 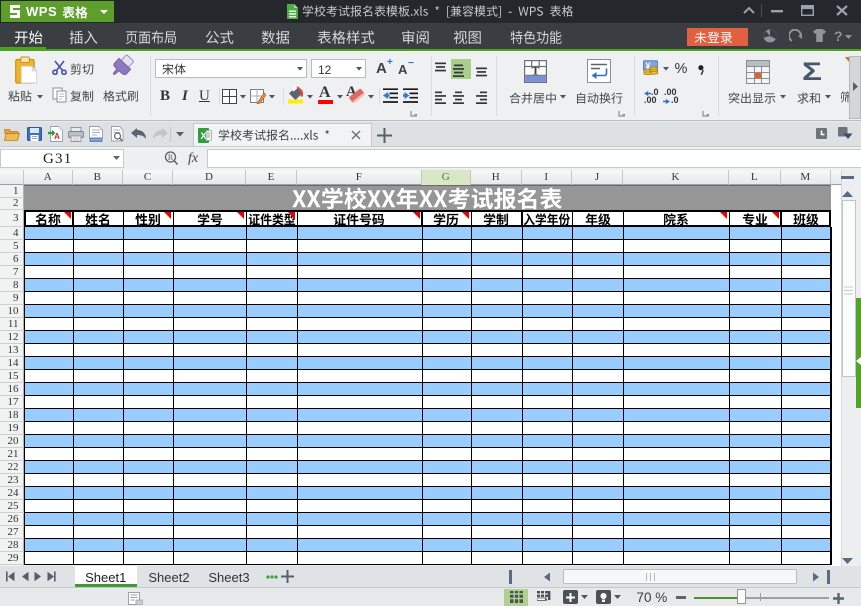 What do you see at coordinates (171, 157) in the screenshot?
I see `svg-text: R` at bounding box center [171, 157].